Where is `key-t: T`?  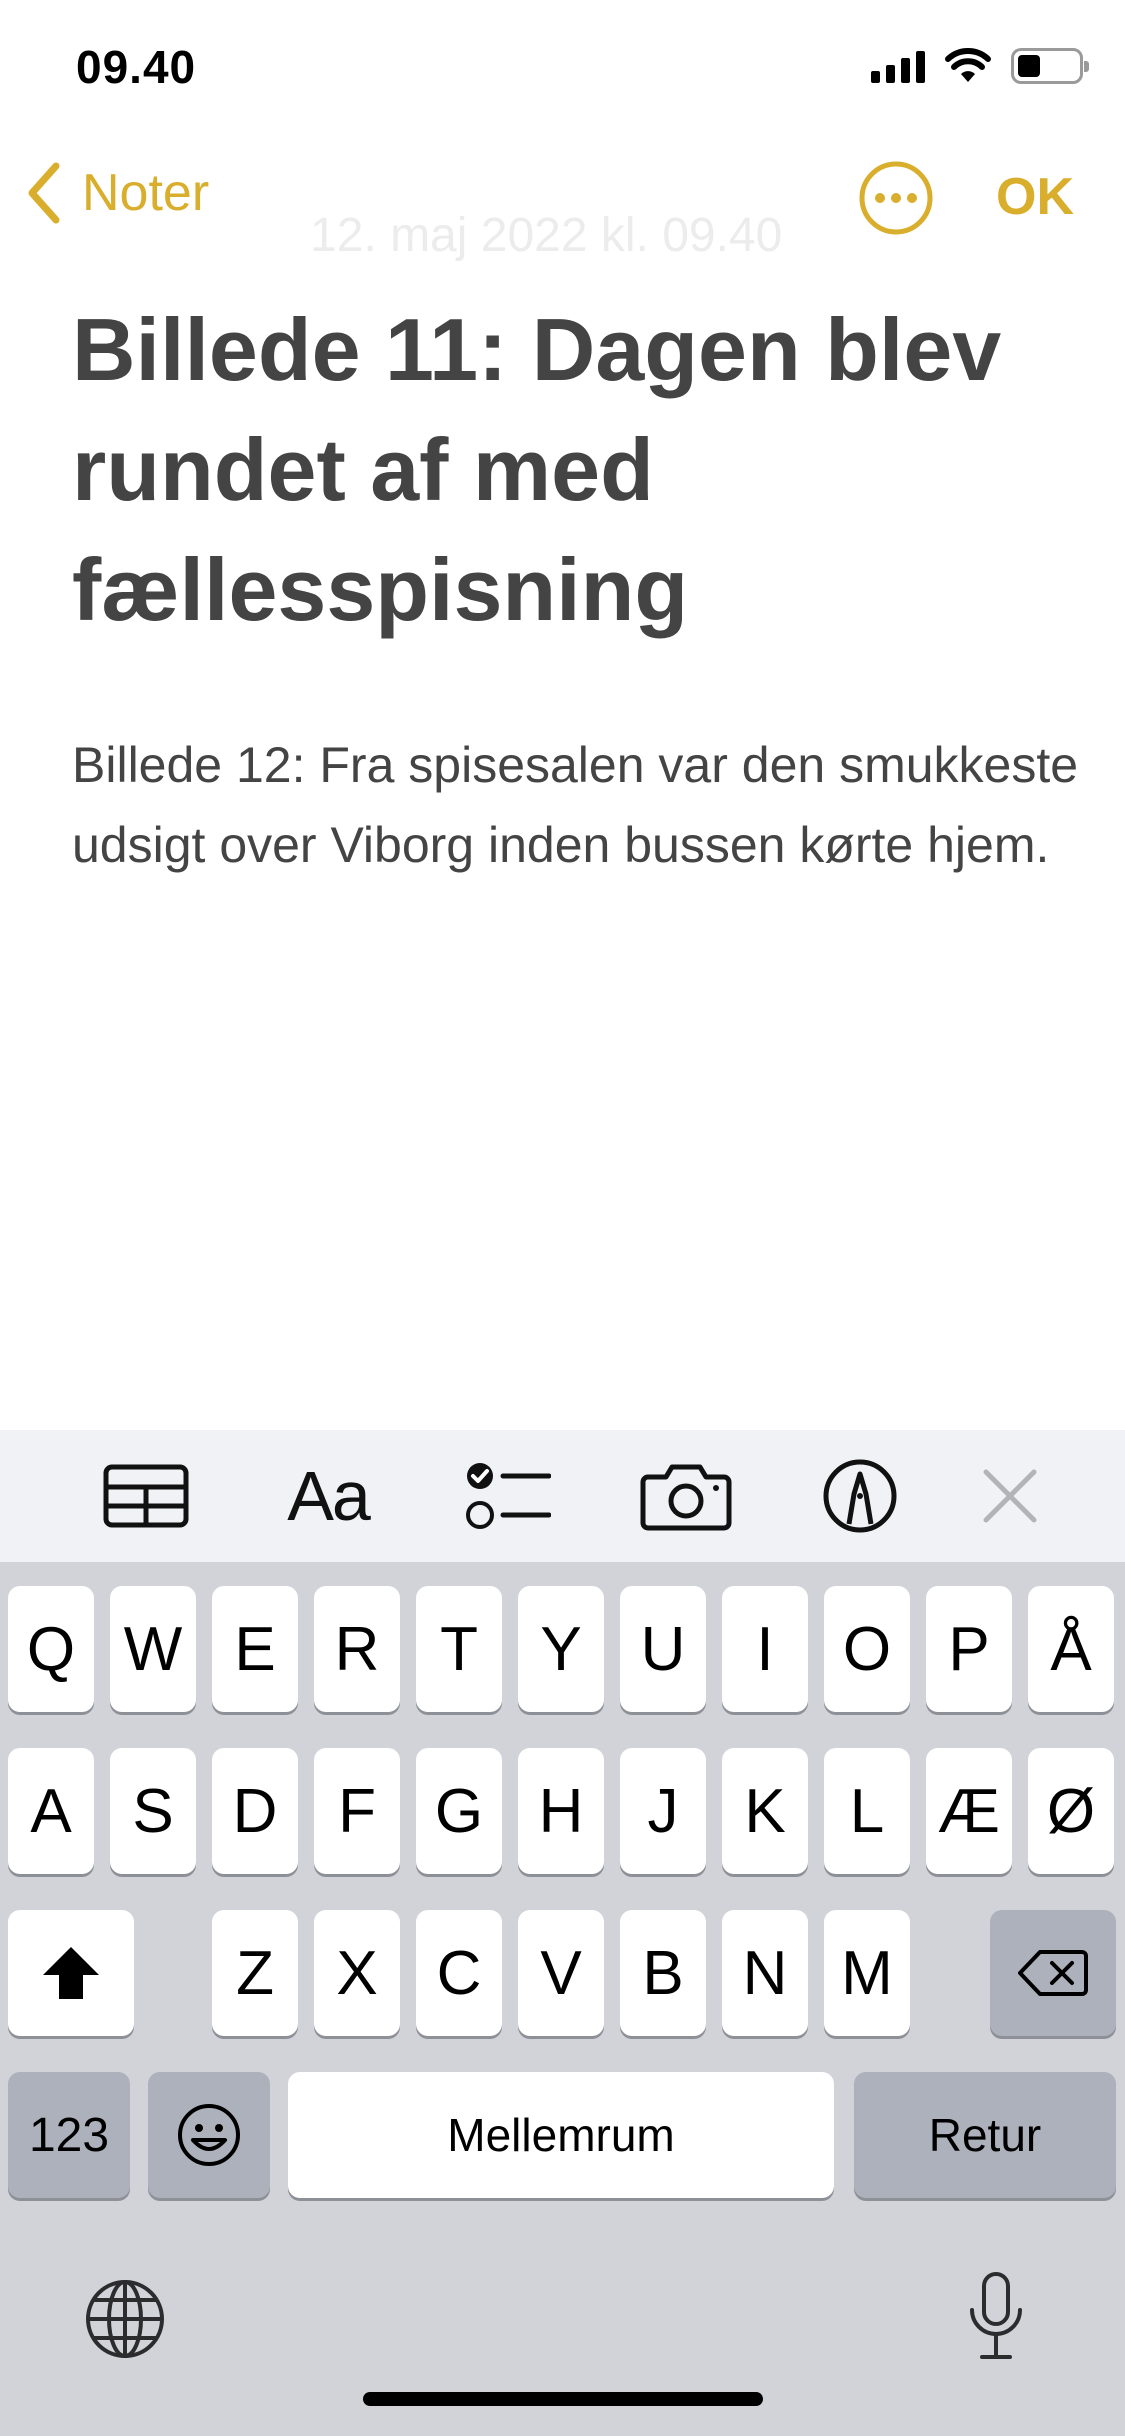 key-t: T is located at coordinates (459, 1649).